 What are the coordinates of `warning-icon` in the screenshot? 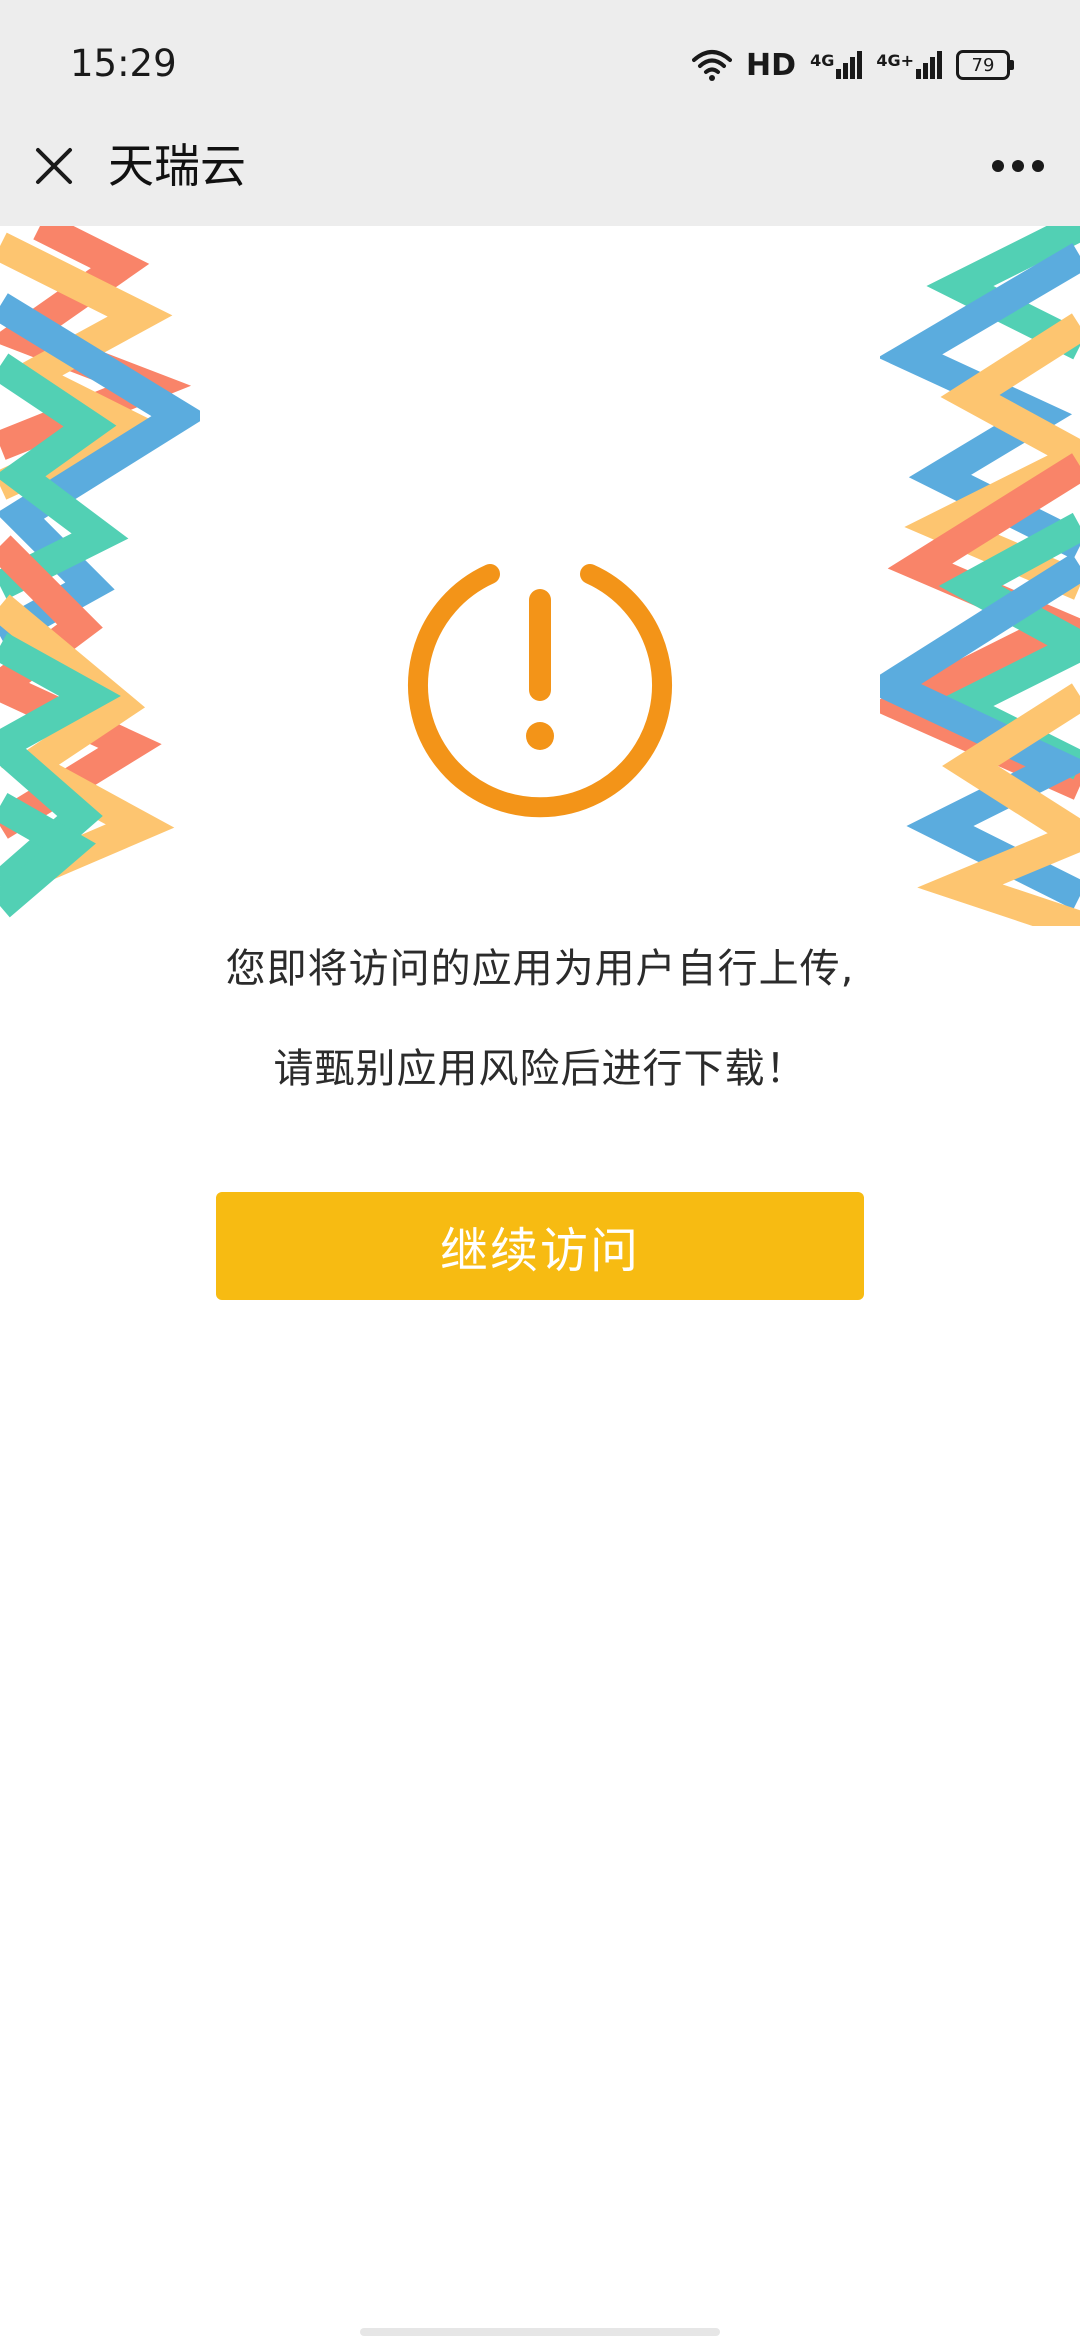 It's located at (540, 691).